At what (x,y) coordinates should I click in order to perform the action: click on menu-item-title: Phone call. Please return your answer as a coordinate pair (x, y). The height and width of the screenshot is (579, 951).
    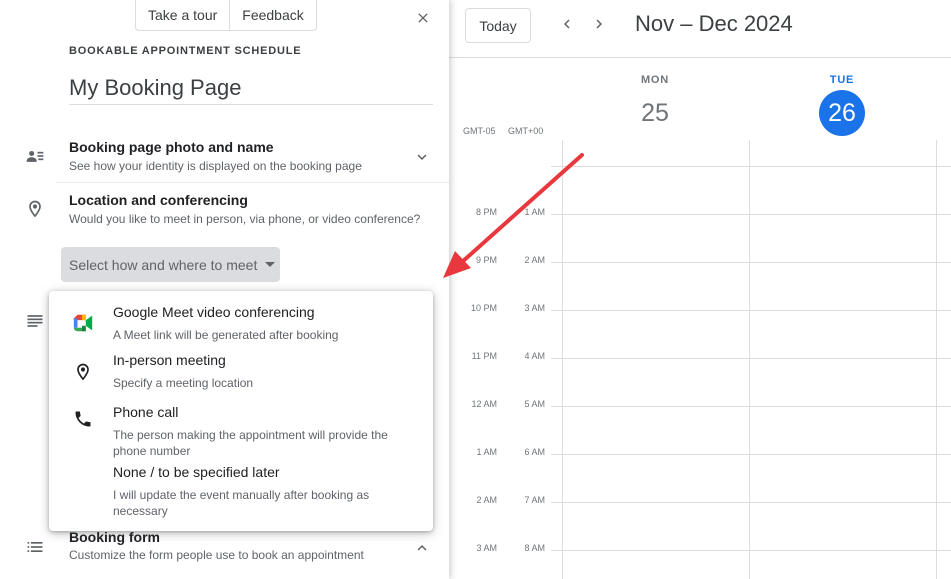
    Looking at the image, I should click on (146, 412).